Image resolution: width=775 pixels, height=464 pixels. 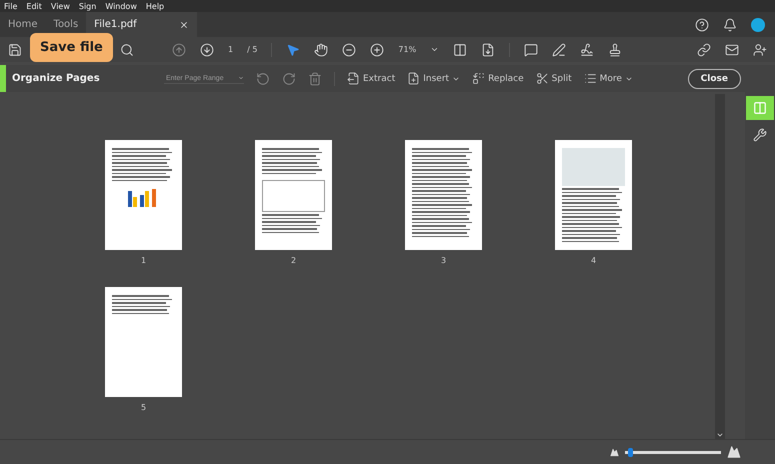 I want to click on help-icon, so click(x=702, y=25).